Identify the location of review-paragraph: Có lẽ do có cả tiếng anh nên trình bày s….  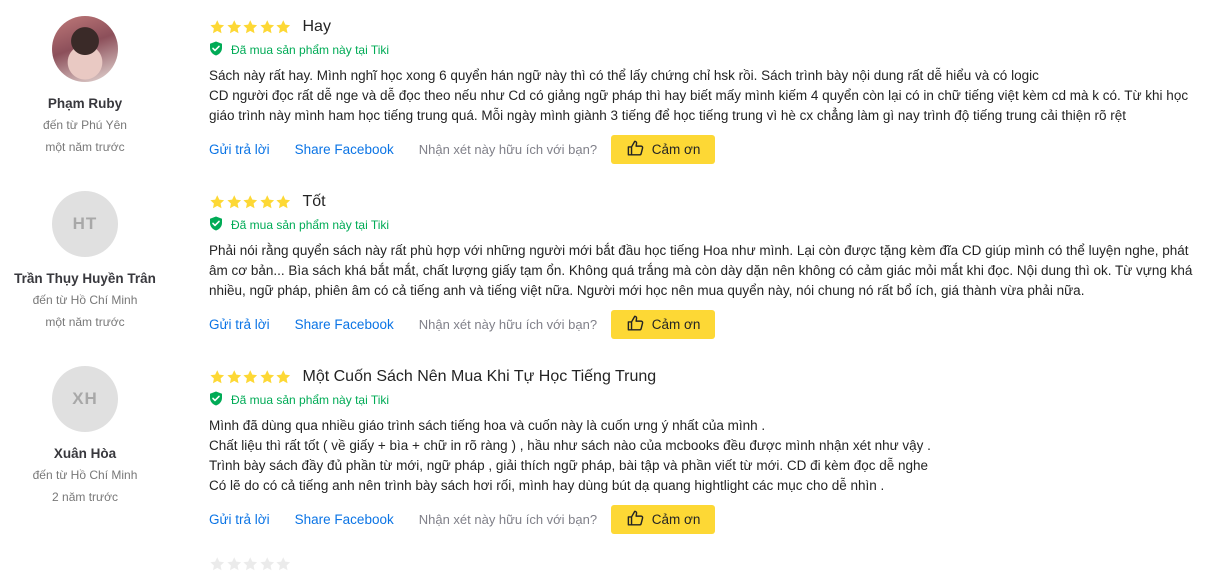
(547, 485).